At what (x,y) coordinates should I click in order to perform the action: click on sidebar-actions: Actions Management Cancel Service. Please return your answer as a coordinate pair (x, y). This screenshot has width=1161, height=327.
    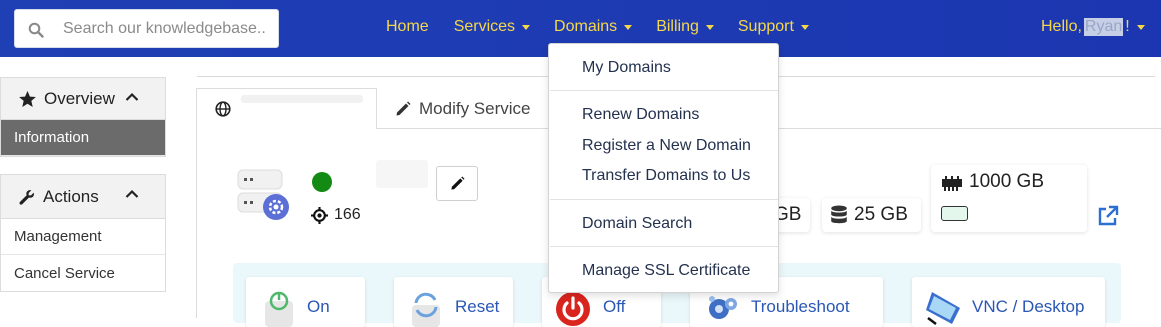
    Looking at the image, I should click on (83, 233).